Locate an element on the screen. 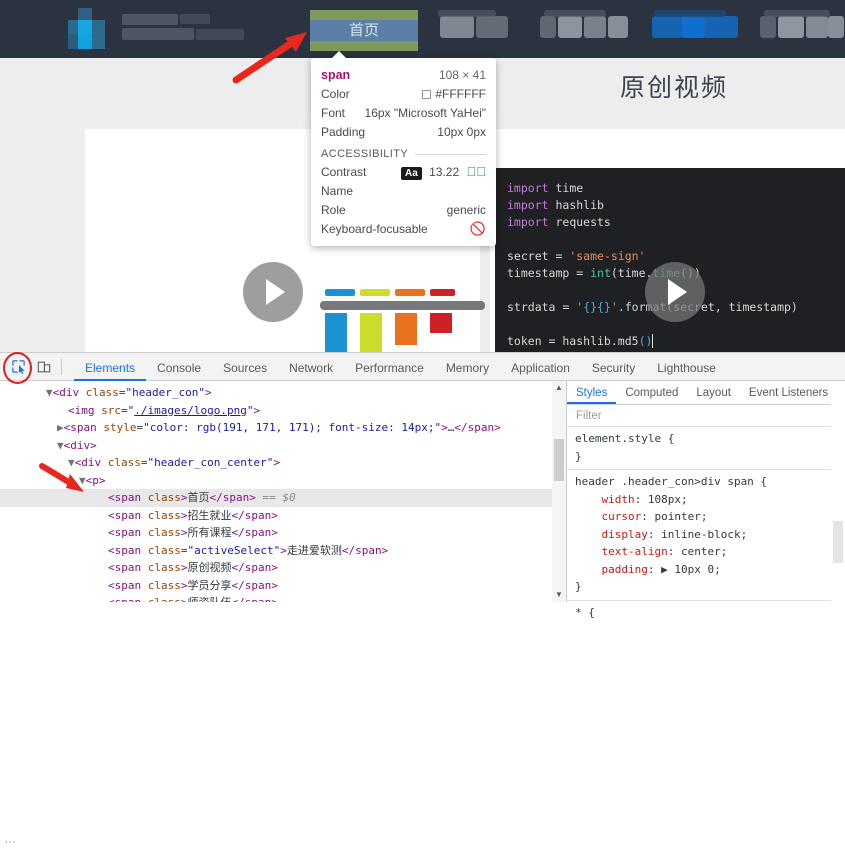 This screenshot has height=850, width=845. styles-scrollbar-thumb is located at coordinates (838, 542).